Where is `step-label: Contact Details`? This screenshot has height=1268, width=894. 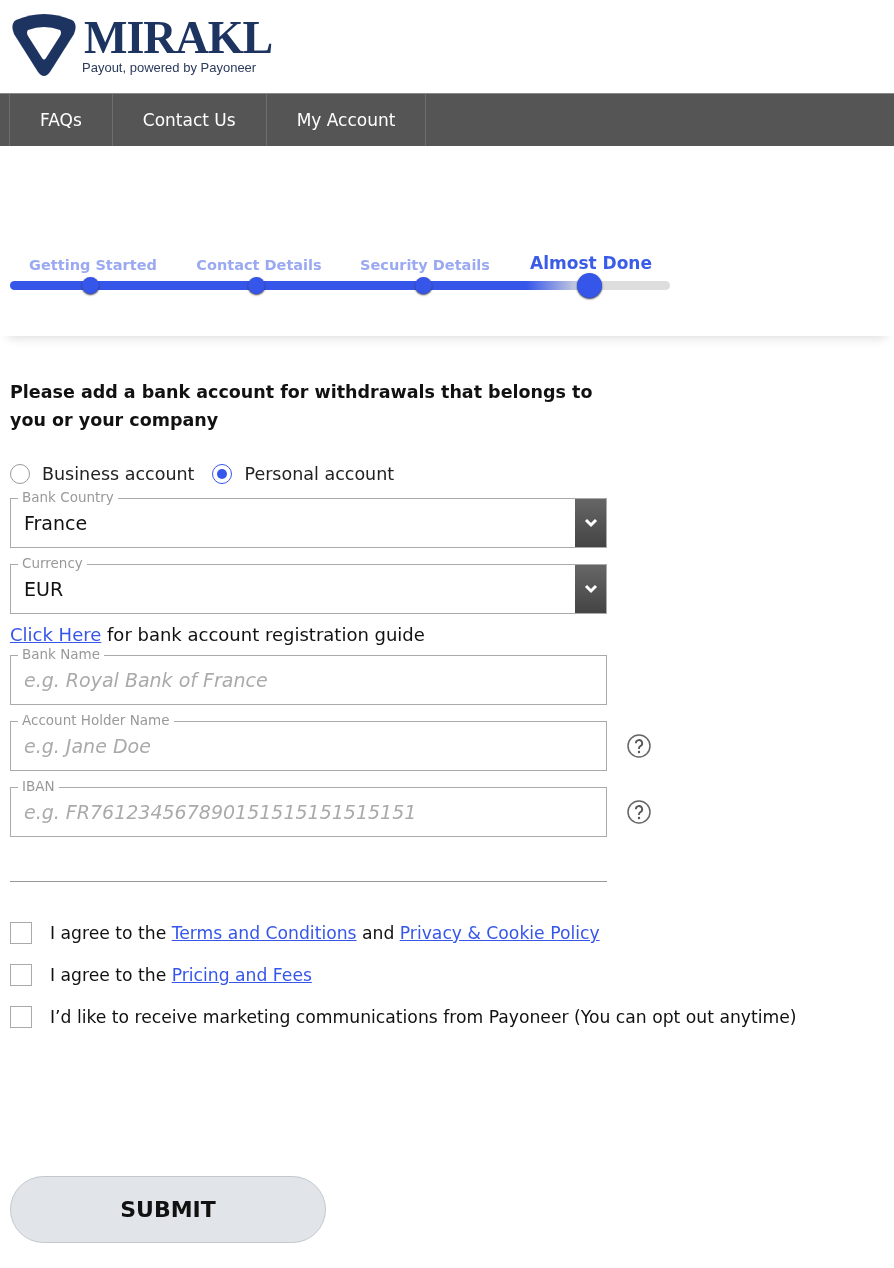
step-label: Contact Details is located at coordinates (259, 265).